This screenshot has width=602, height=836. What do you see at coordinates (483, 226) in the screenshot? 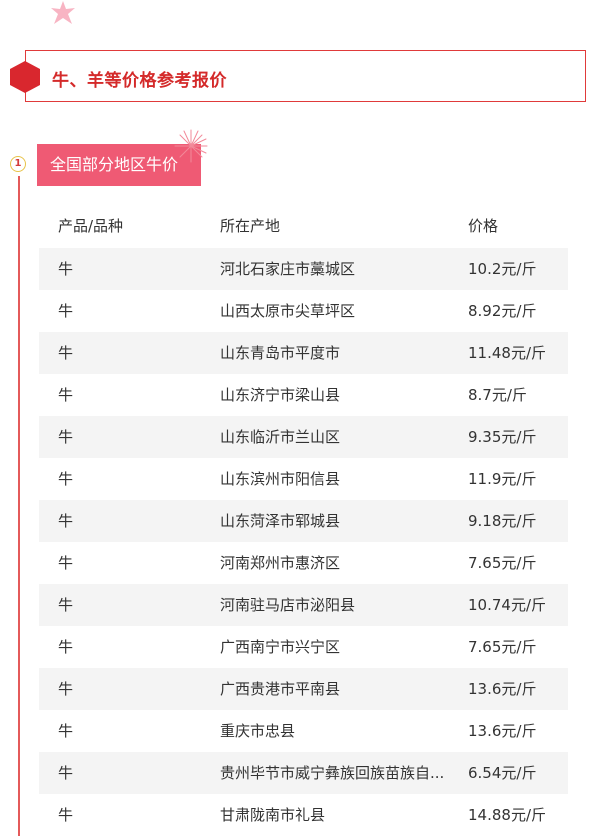
I see `header-price: 价格` at bounding box center [483, 226].